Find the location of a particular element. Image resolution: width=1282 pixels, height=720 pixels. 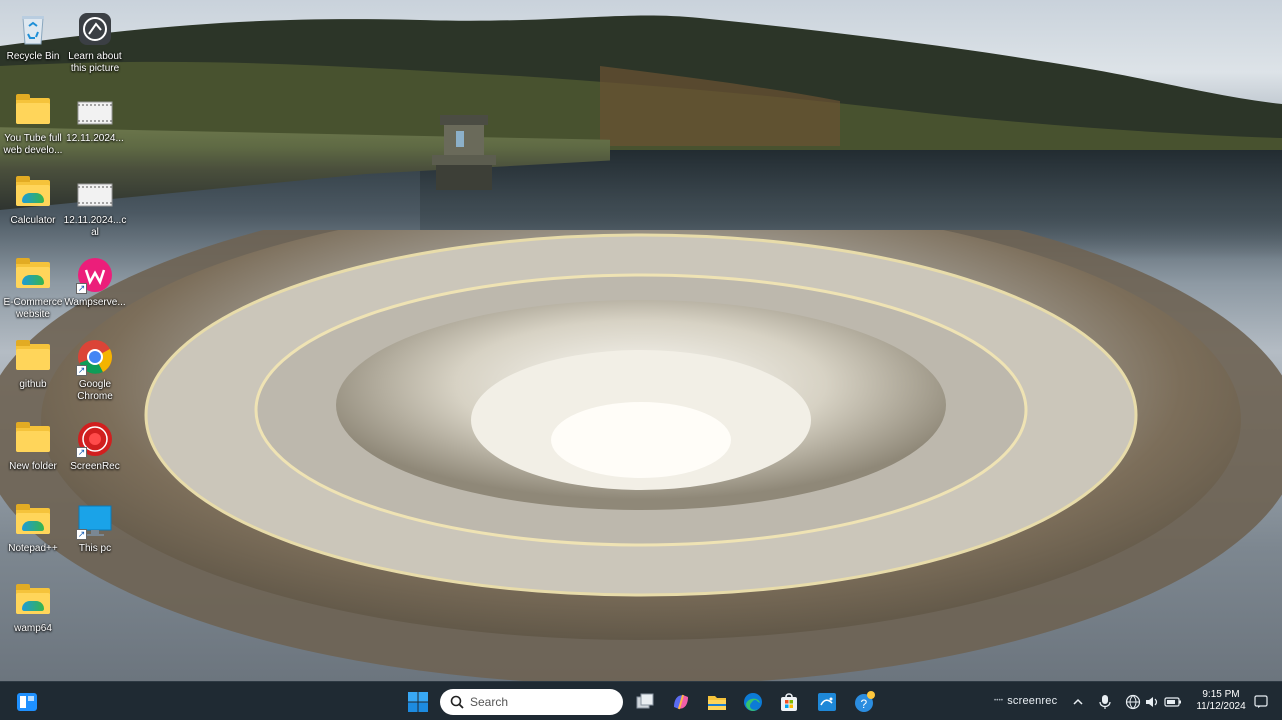

chrome-icon: ↗ is located at coordinates (95, 357).